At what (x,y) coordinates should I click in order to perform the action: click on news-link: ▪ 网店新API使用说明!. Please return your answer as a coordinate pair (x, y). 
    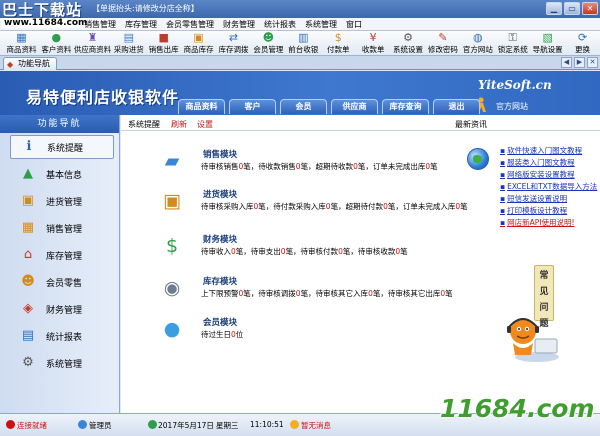
    Looking at the image, I should click on (548, 223).